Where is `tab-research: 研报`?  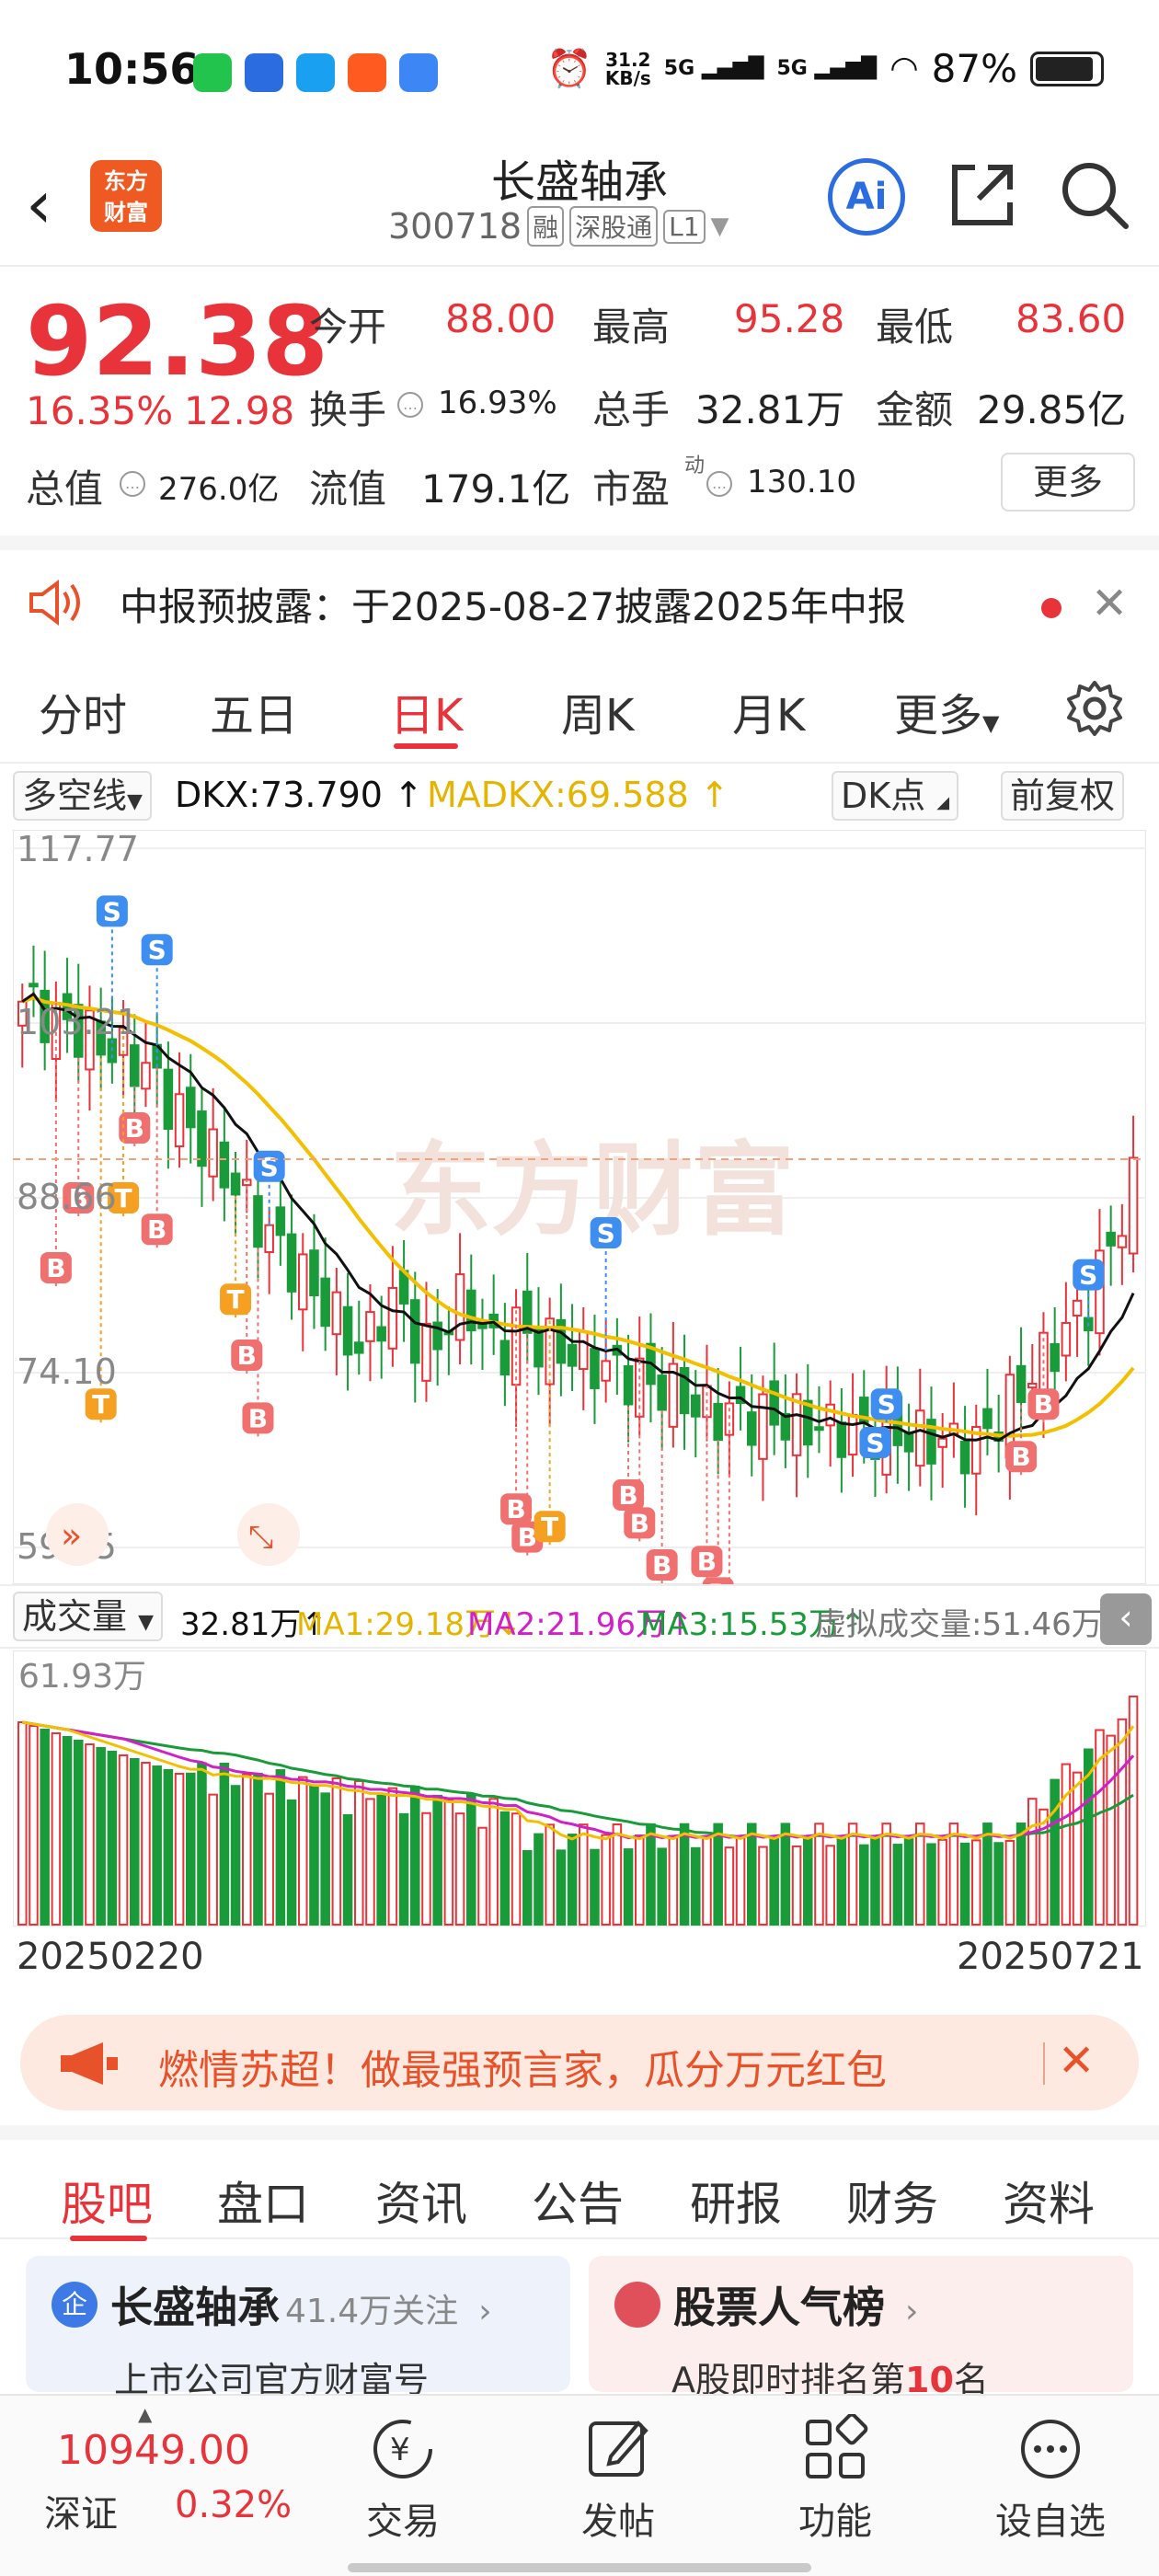
tab-research: 研报 is located at coordinates (736, 2201).